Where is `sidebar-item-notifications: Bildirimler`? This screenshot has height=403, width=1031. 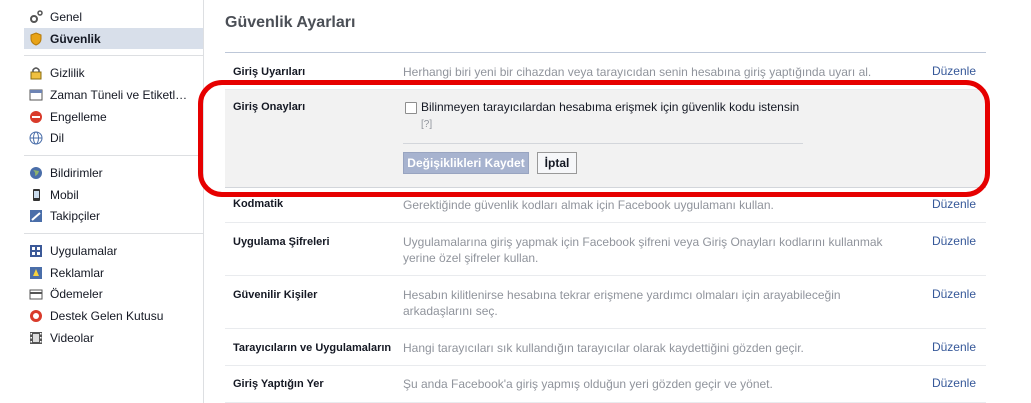
sidebar-item-notifications: Bildirimler is located at coordinates (113, 173).